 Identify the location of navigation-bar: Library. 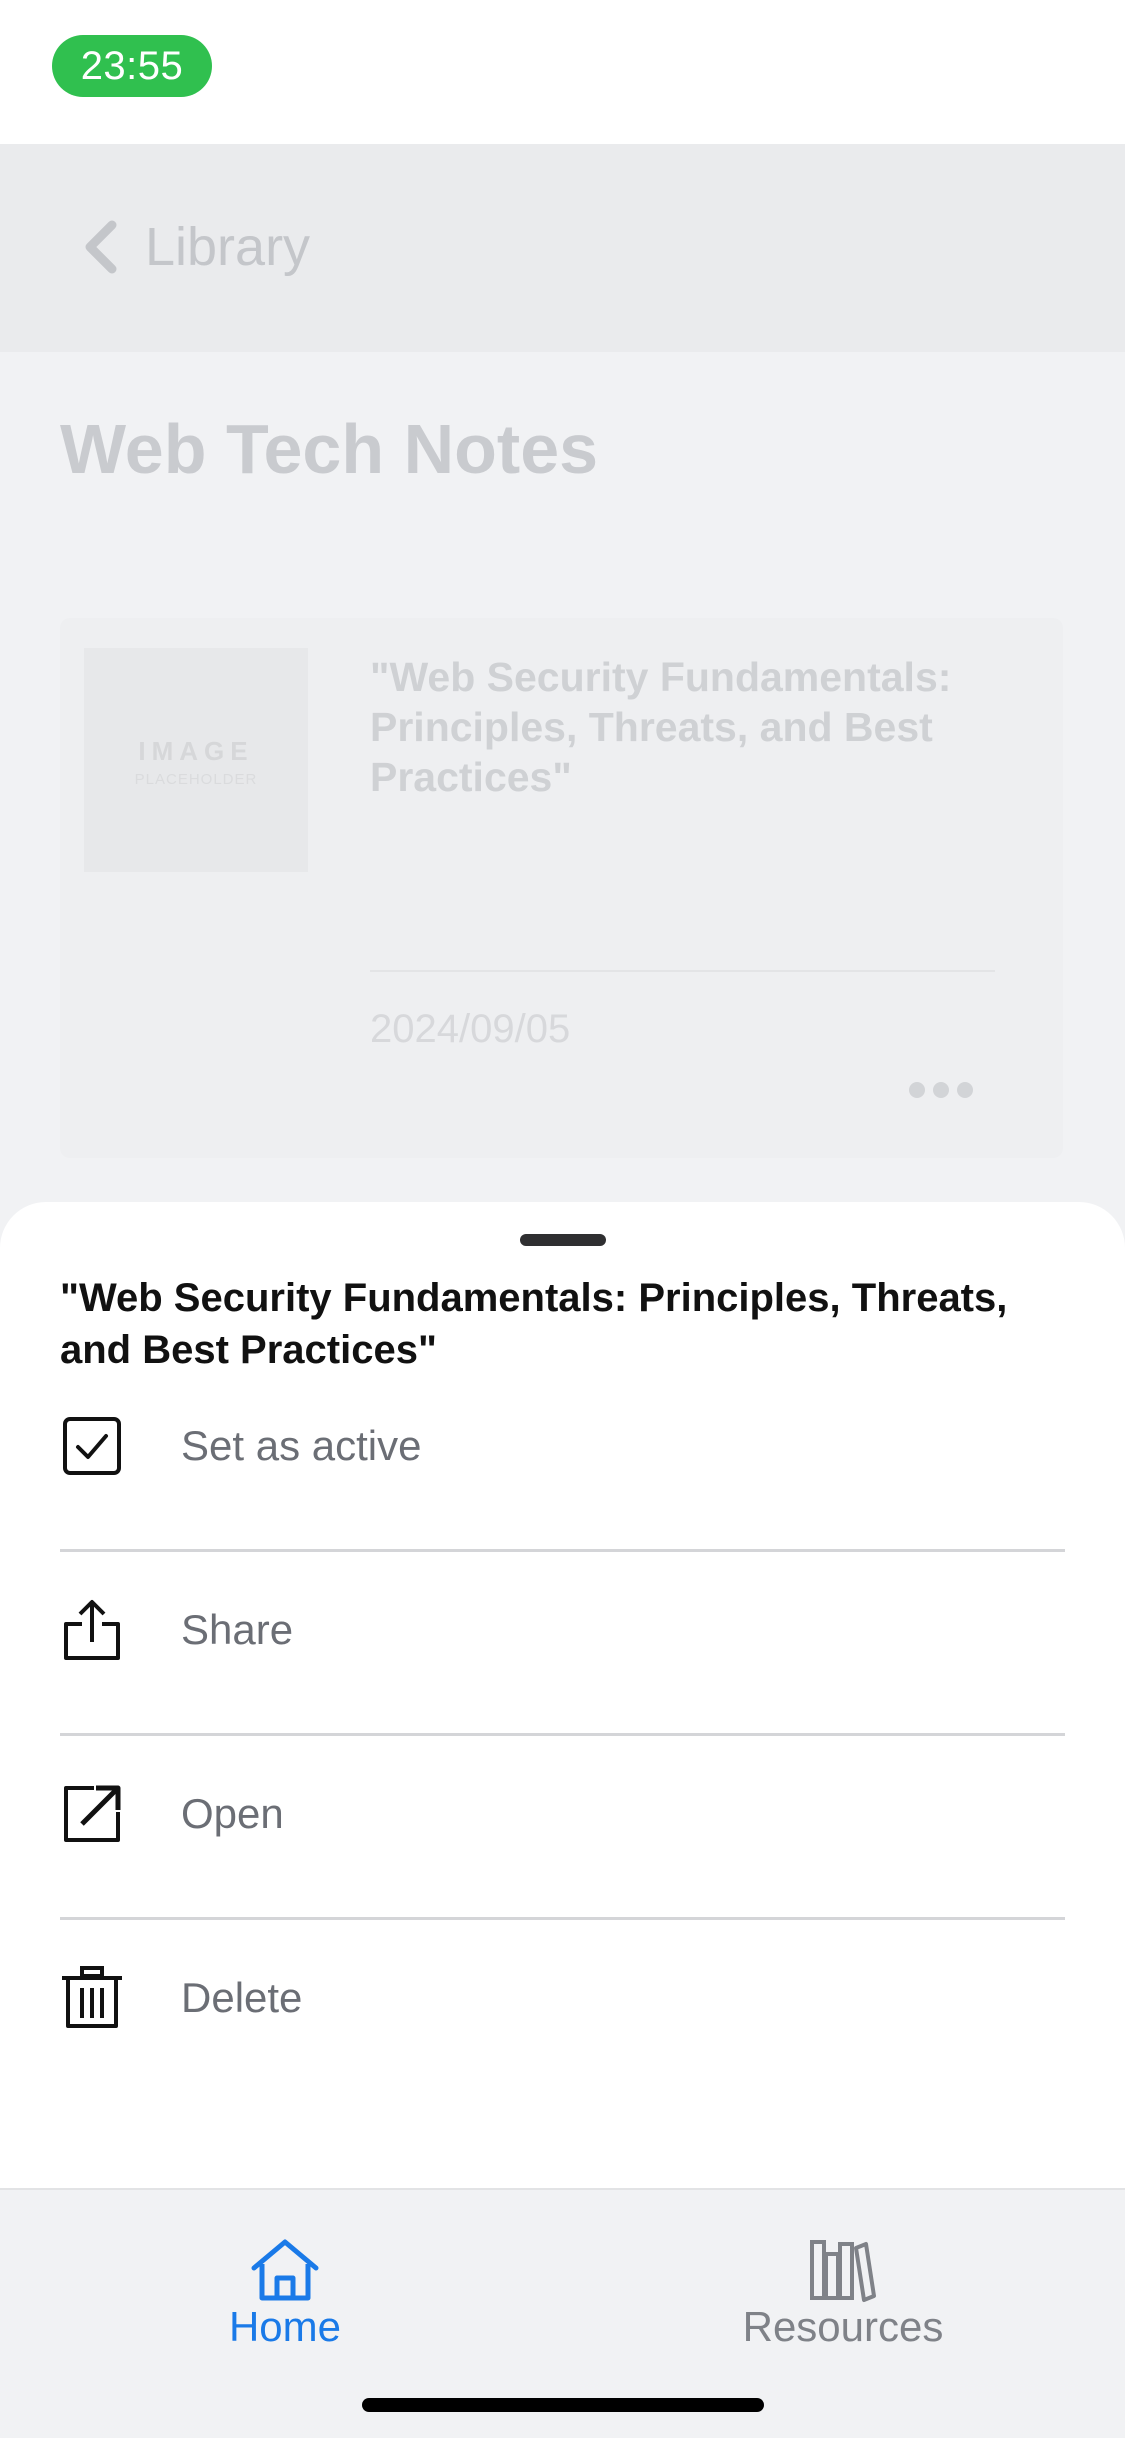
(562, 248).